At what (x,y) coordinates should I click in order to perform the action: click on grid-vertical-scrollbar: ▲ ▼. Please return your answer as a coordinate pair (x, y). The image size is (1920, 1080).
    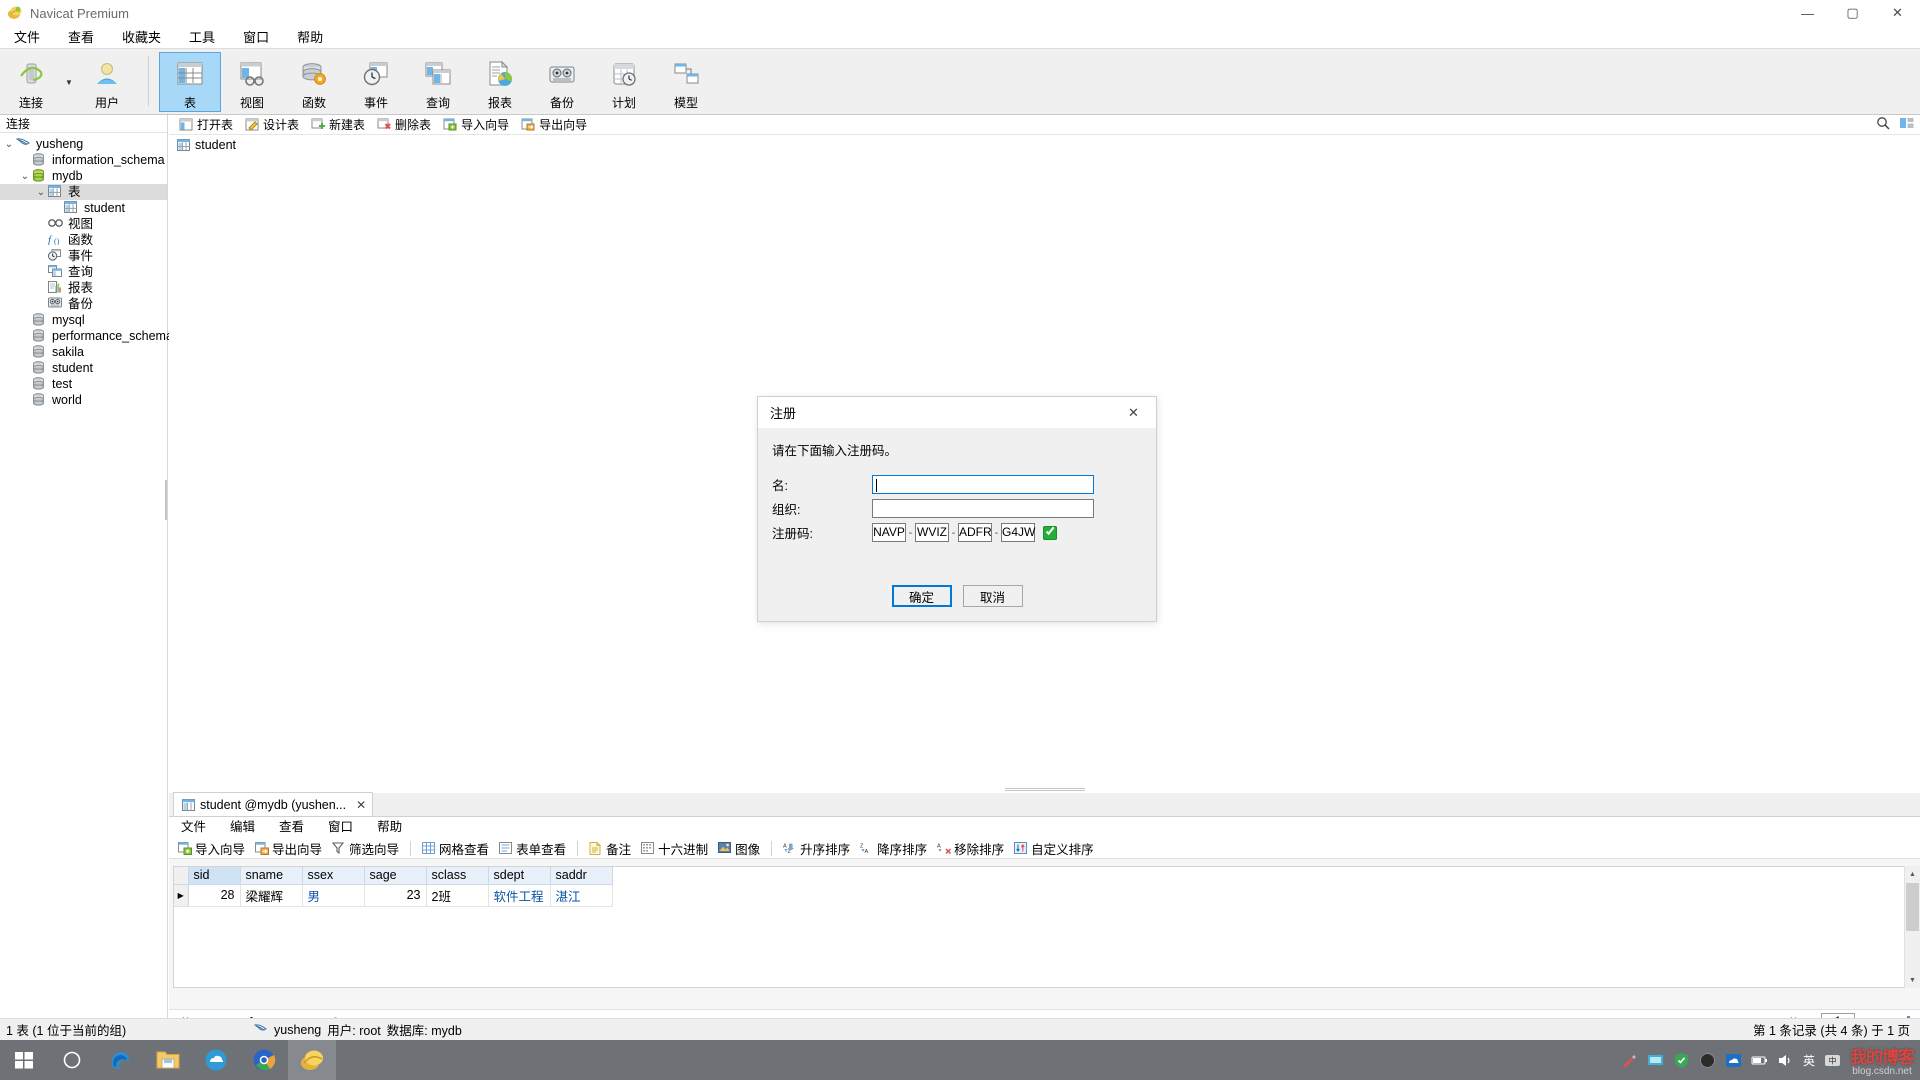
    Looking at the image, I should click on (1912, 927).